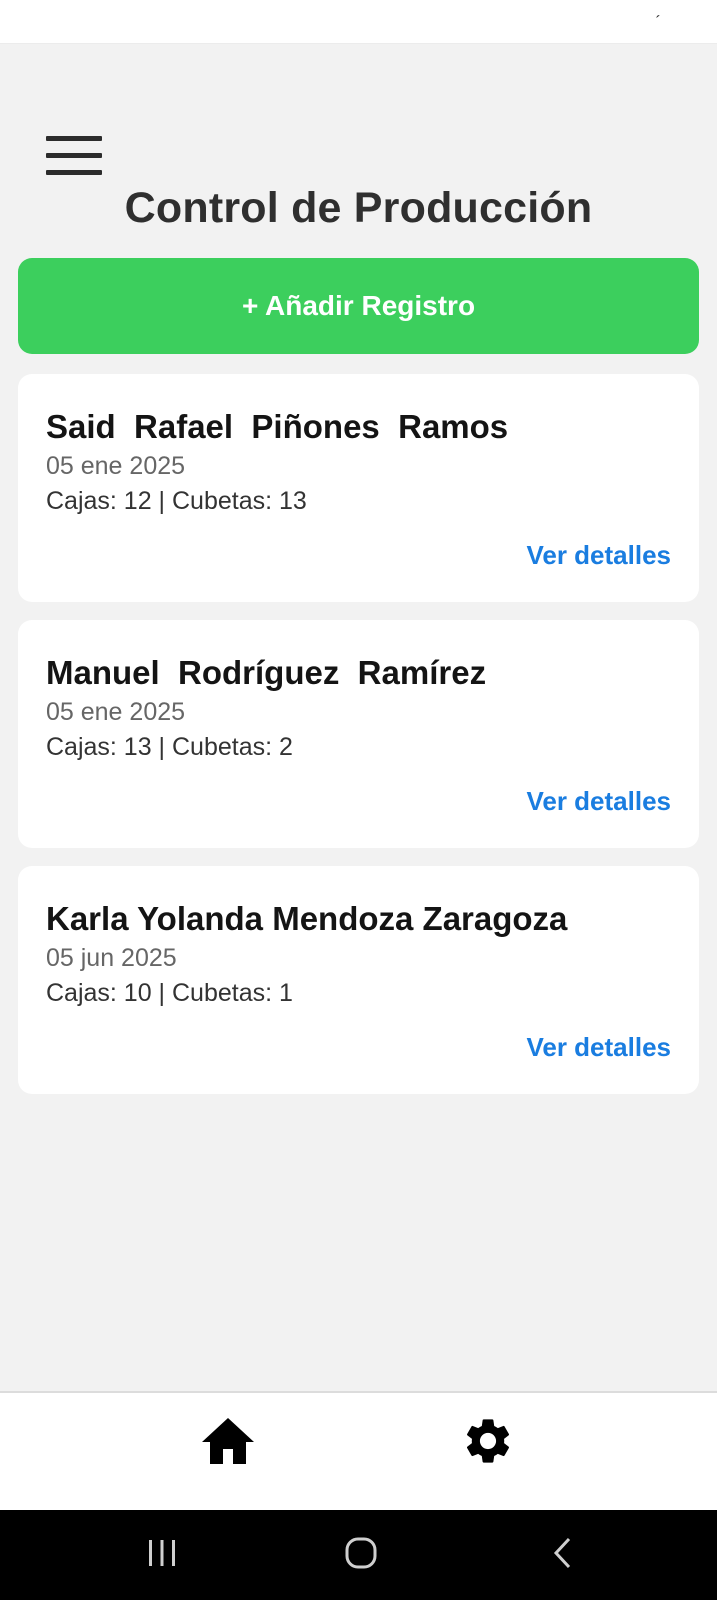 The width and height of the screenshot is (717, 1600). I want to click on bottom-navigation, so click(358, 1441).